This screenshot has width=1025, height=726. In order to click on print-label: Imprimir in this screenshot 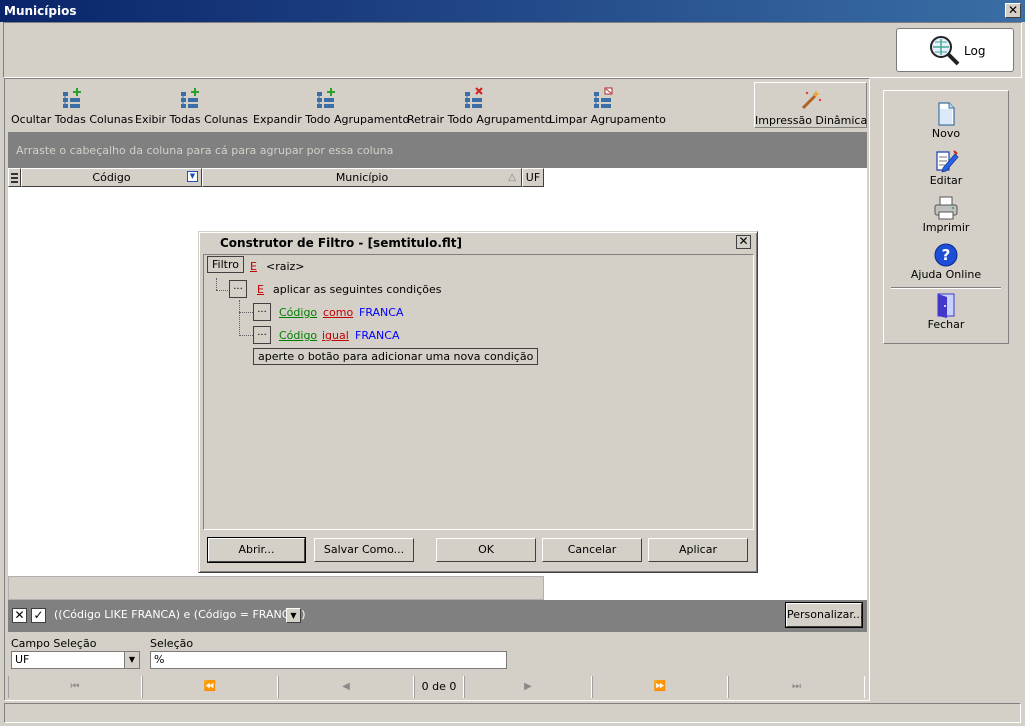, I will do `click(946, 227)`.